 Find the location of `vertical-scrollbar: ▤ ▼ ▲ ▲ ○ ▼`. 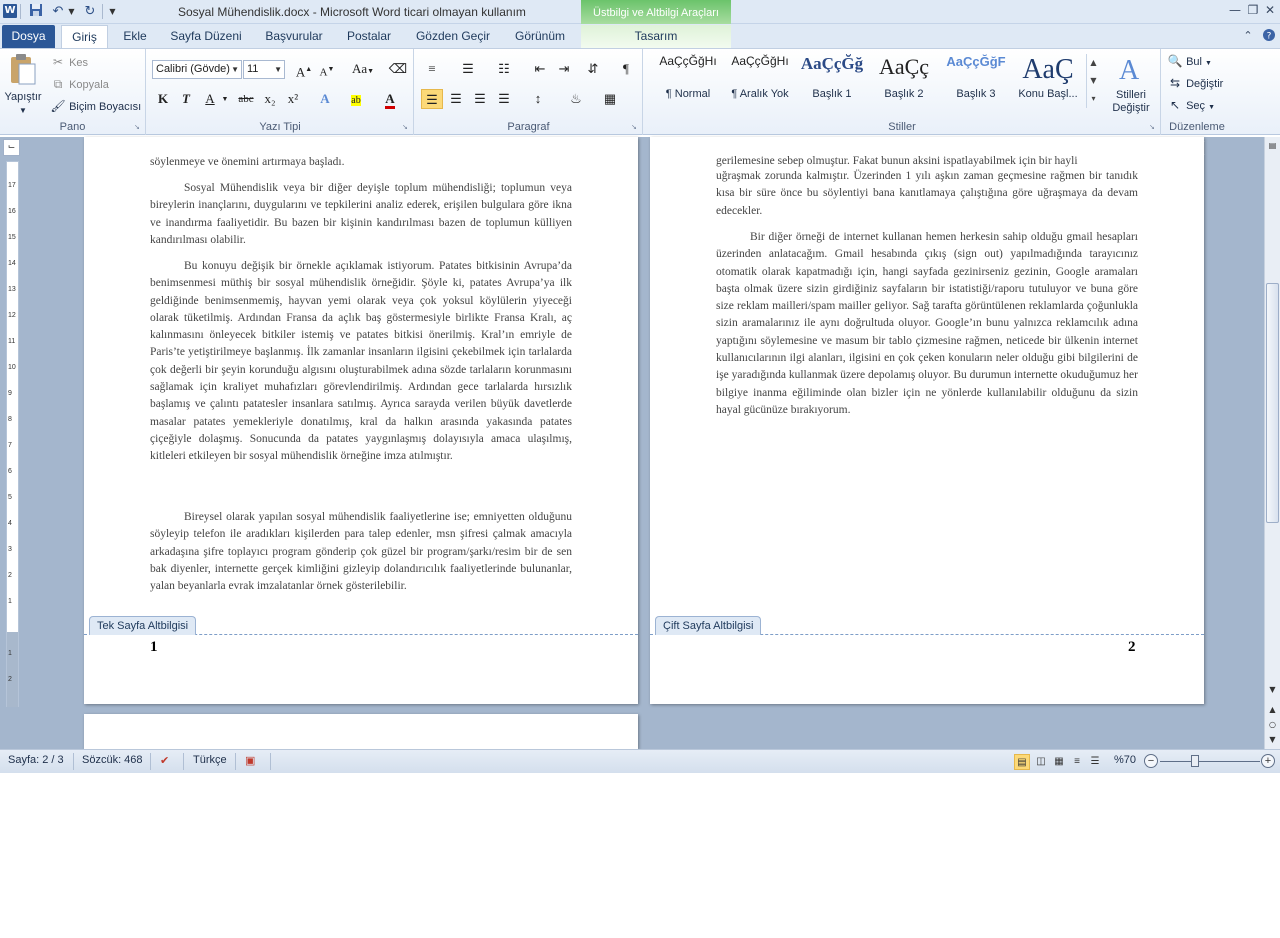

vertical-scrollbar: ▤ ▼ ▲ ▲ ○ ▼ is located at coordinates (1272, 443).